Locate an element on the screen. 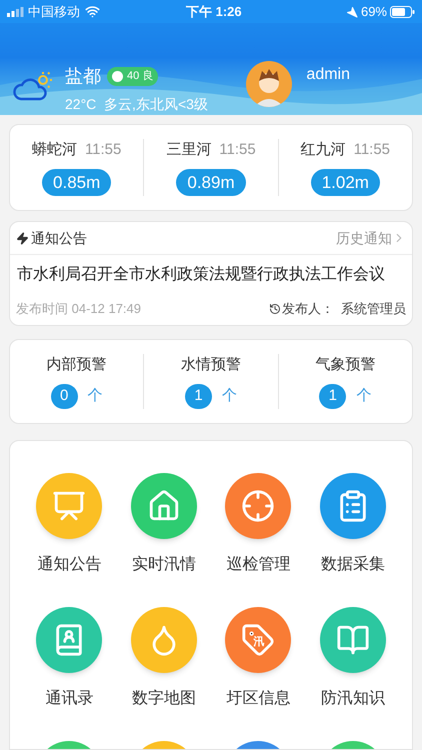 The height and width of the screenshot is (750, 422). publisher-text: 发布人： 系统管理员 is located at coordinates (344, 309).